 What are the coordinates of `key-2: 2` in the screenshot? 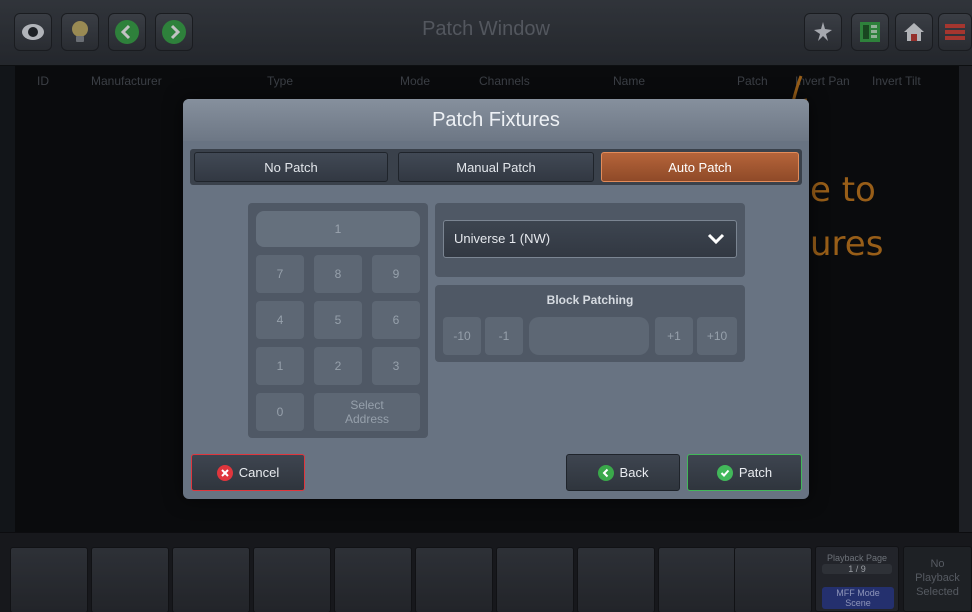 It's located at (338, 366).